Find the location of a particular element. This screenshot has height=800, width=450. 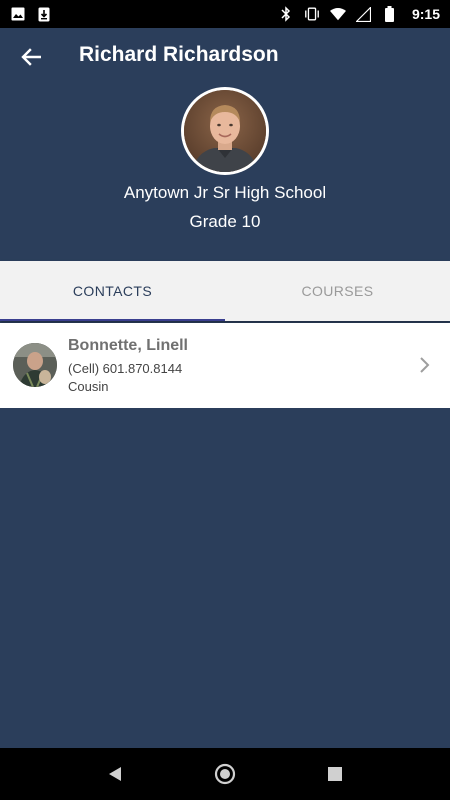

tab-contacts: CONTACTS is located at coordinates (112, 291).